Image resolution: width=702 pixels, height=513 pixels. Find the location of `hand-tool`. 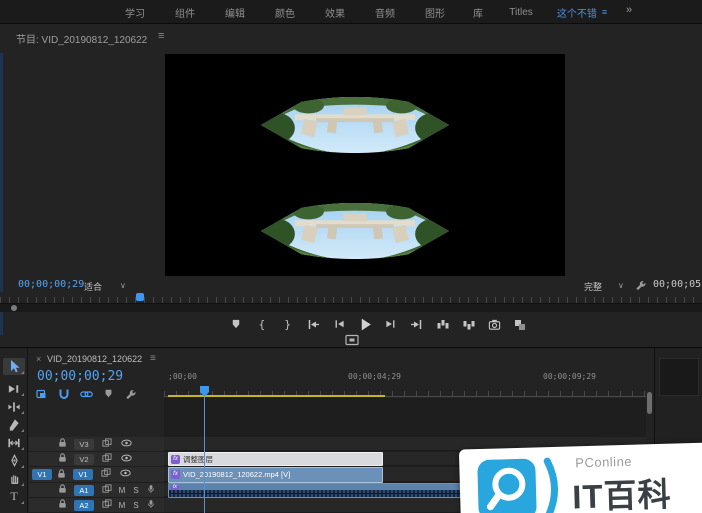

hand-tool is located at coordinates (14, 478).